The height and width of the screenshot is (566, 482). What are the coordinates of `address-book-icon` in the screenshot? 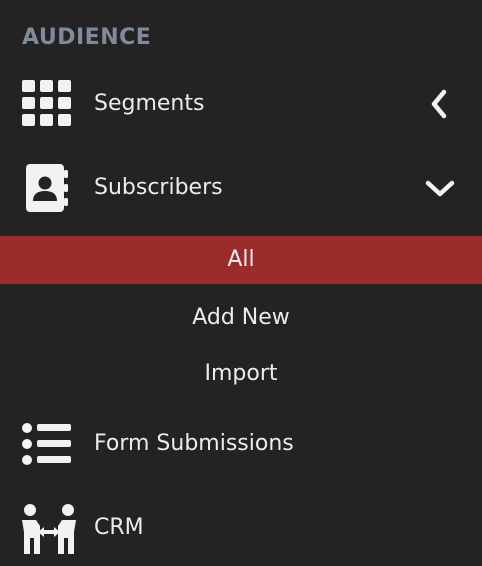 It's located at (47, 188).